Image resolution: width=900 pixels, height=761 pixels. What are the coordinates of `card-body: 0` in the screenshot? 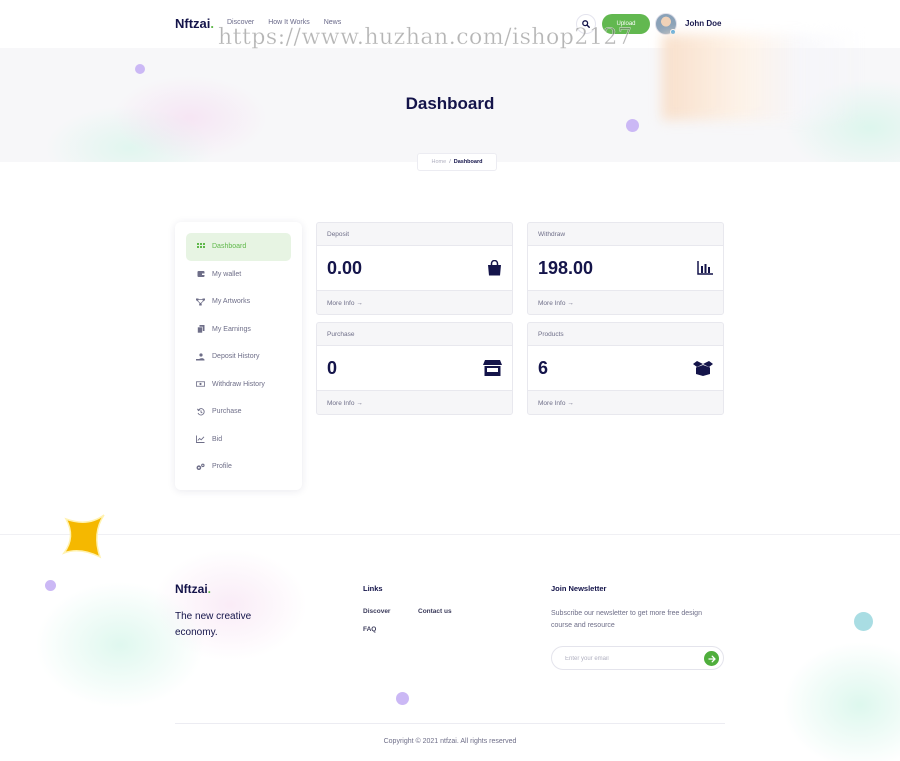 It's located at (414, 368).